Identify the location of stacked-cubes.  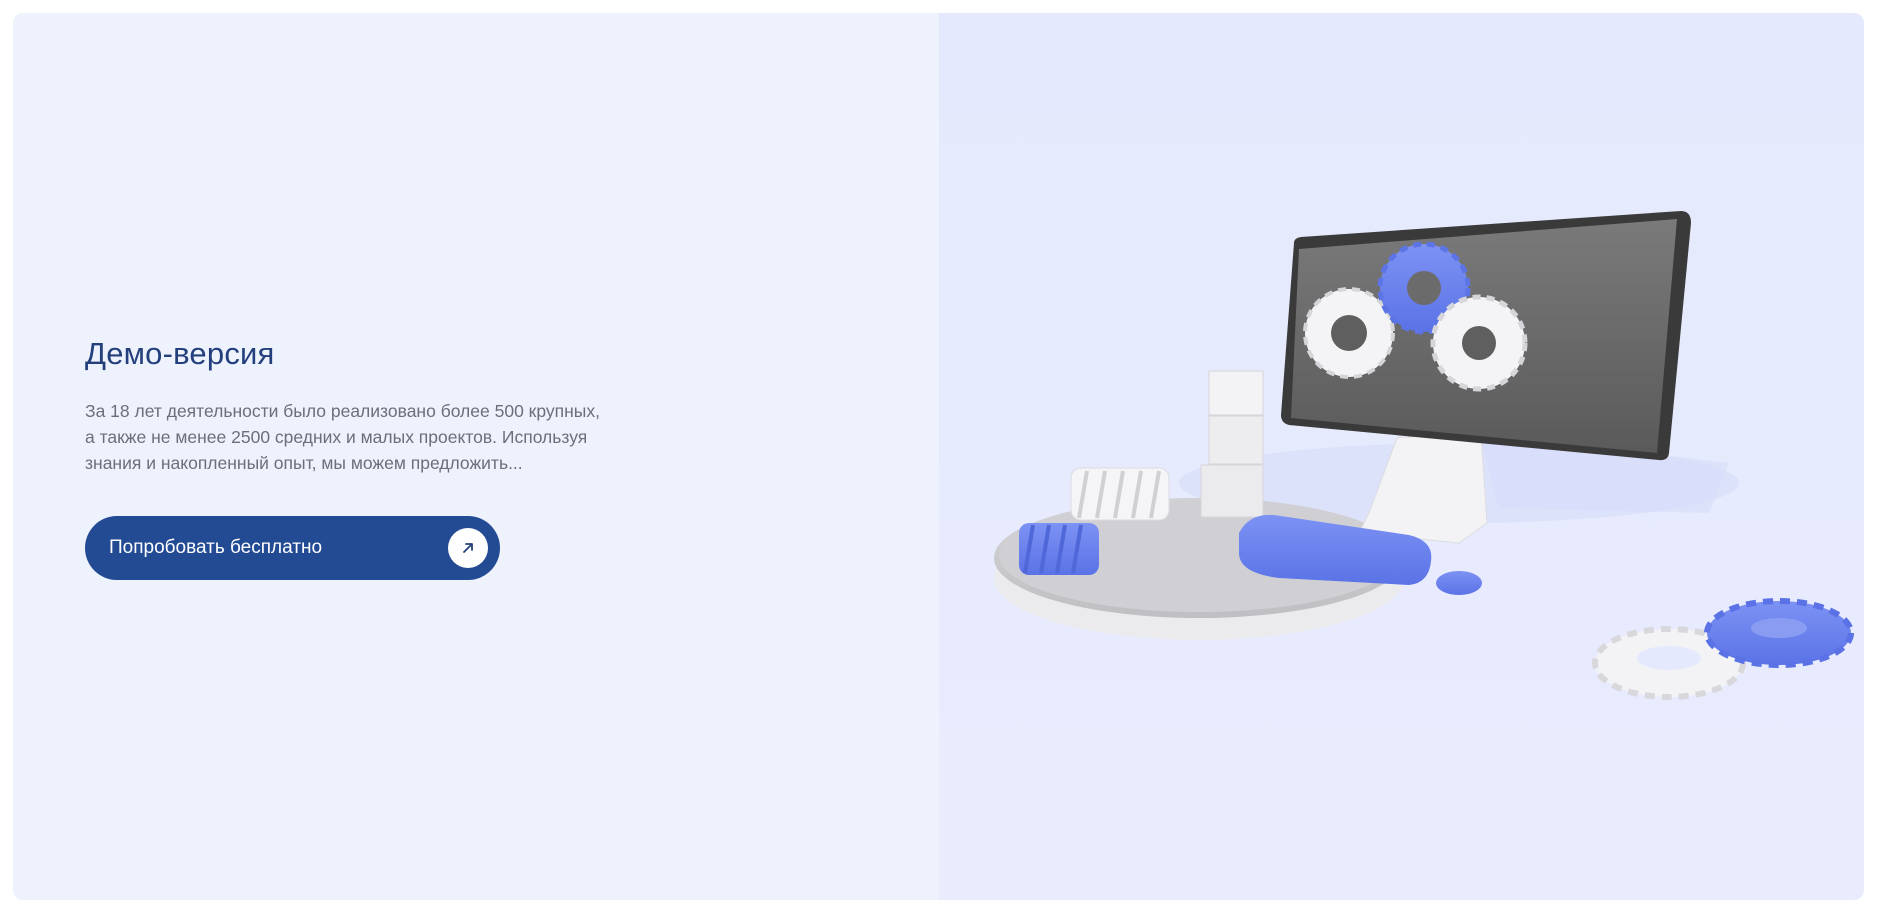
(1232, 444).